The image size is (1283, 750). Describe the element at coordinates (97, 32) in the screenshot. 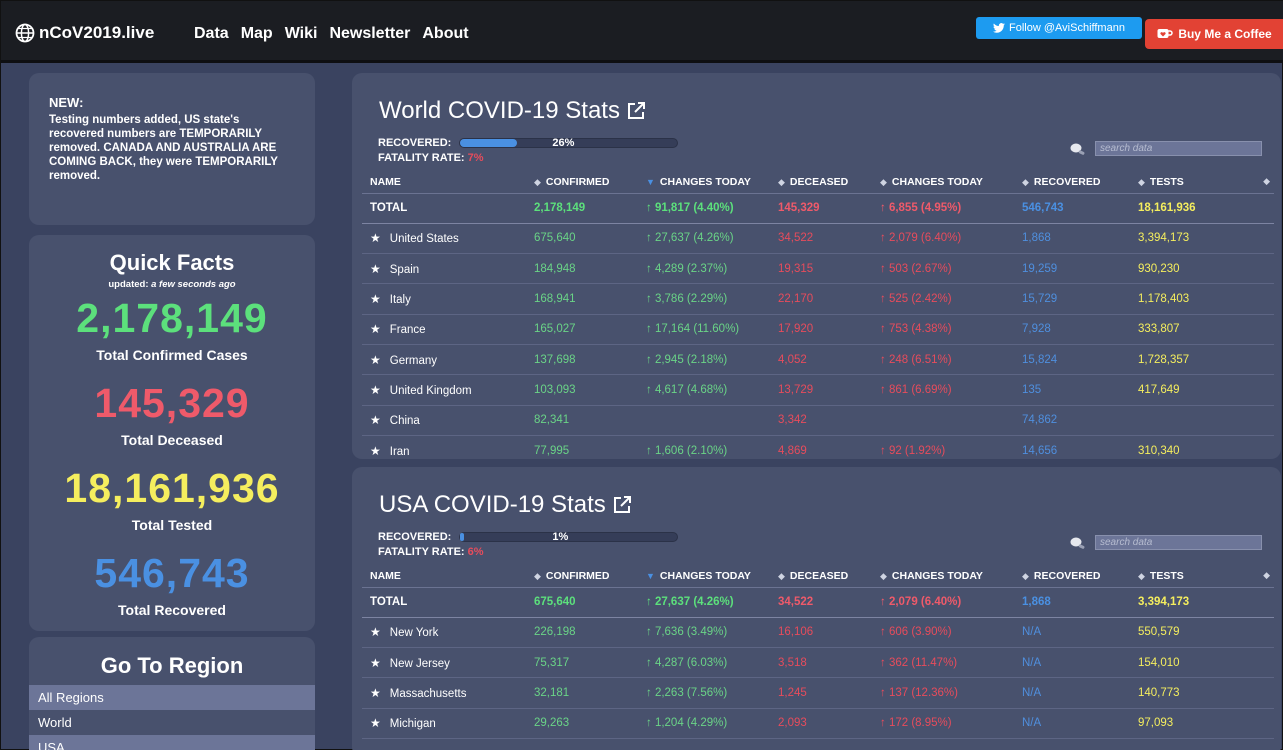

I see `brand-name: nCoV2019.live` at that location.